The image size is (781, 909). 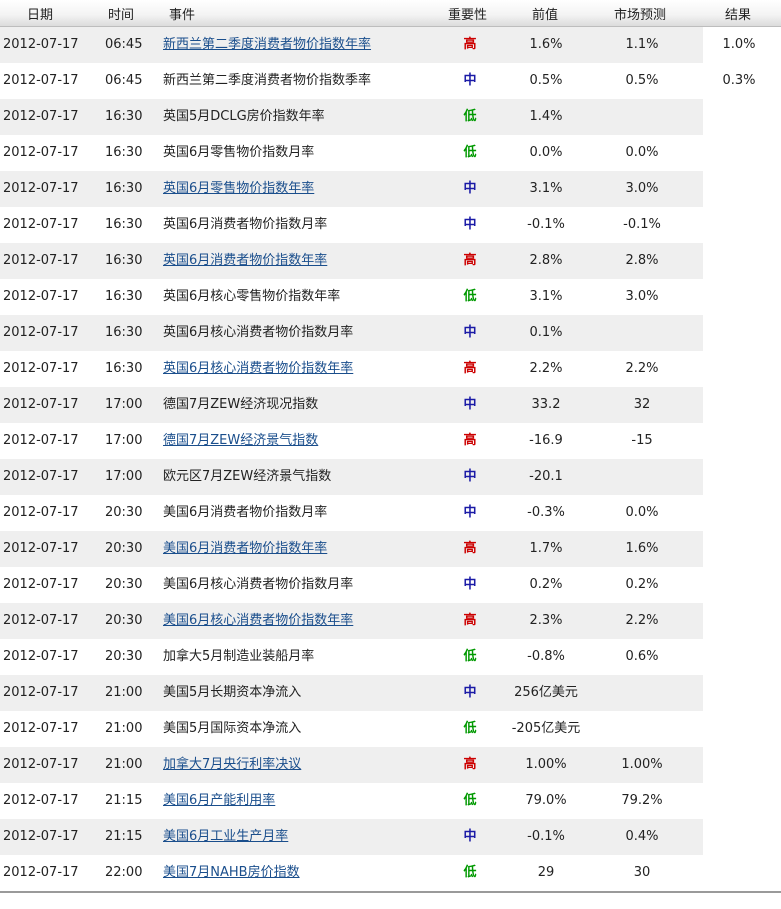 I want to click on table-row: 2012-07-17 21:15 美国6月产能利用率 低 79.0% 79.2%, so click(x=390, y=801).